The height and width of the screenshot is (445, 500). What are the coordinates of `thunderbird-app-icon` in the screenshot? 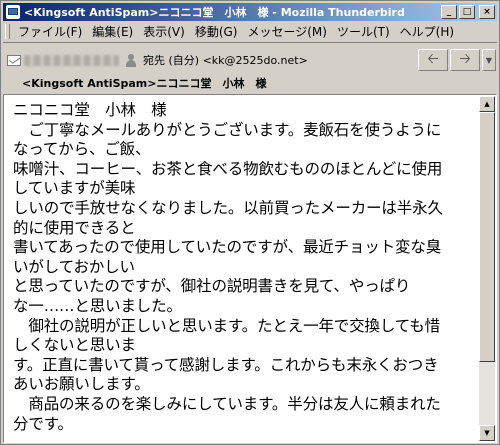 It's located at (13, 12).